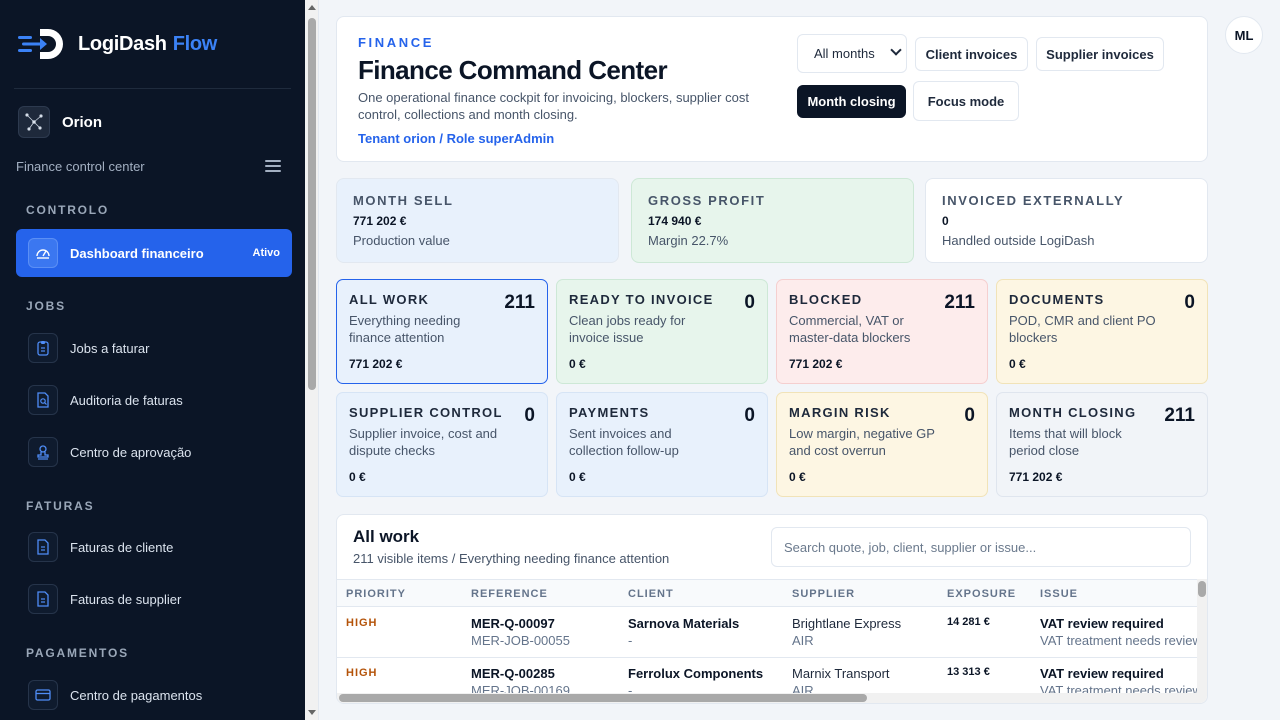 This screenshot has height=720, width=1280. Describe the element at coordinates (376, 594) in the screenshot. I see `column-header-priority: PRIORITY` at that location.